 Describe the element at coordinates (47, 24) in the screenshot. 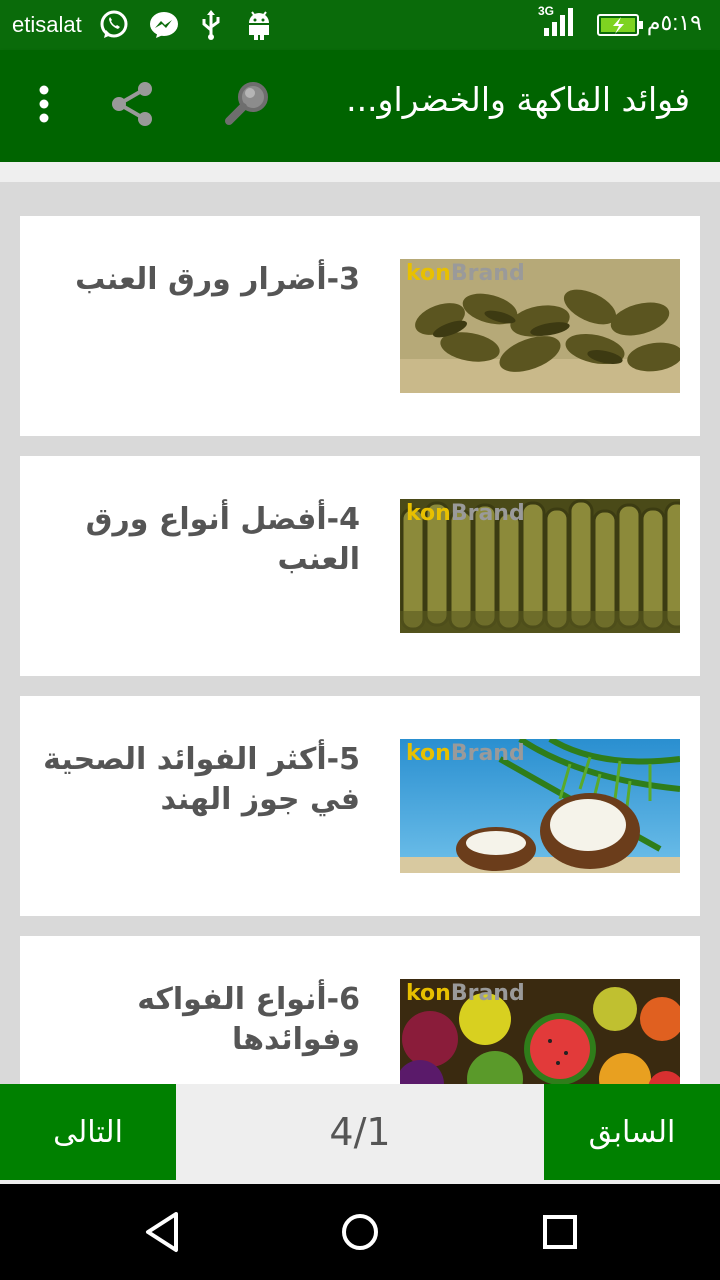

I see `carrier-name: etisalat` at that location.